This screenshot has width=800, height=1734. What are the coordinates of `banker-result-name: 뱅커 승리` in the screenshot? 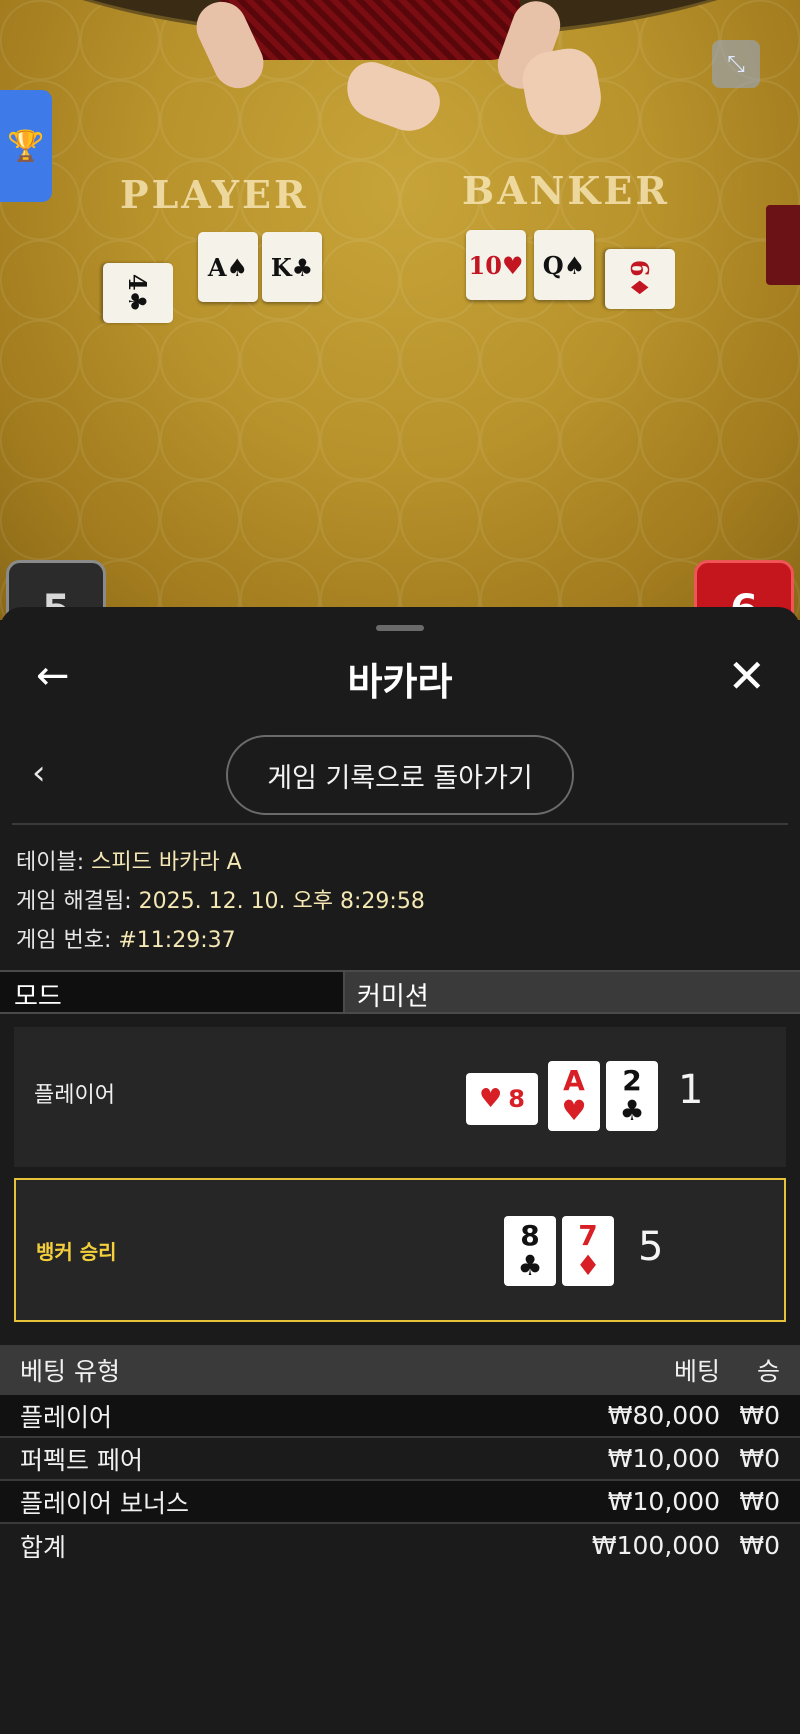 It's located at (76, 1252).